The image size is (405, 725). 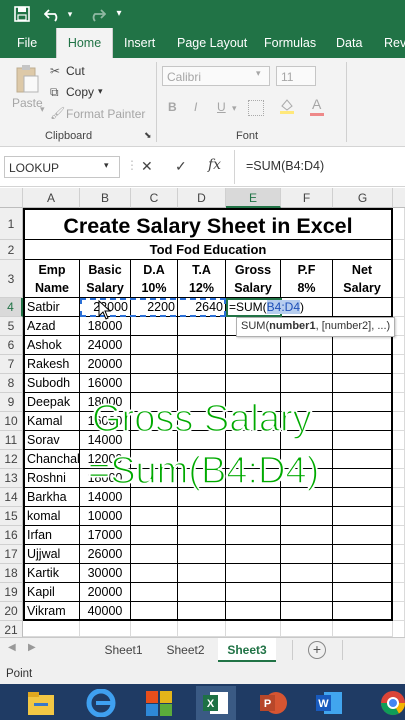 I want to click on powerpoint-icon: P, so click(x=273, y=703).